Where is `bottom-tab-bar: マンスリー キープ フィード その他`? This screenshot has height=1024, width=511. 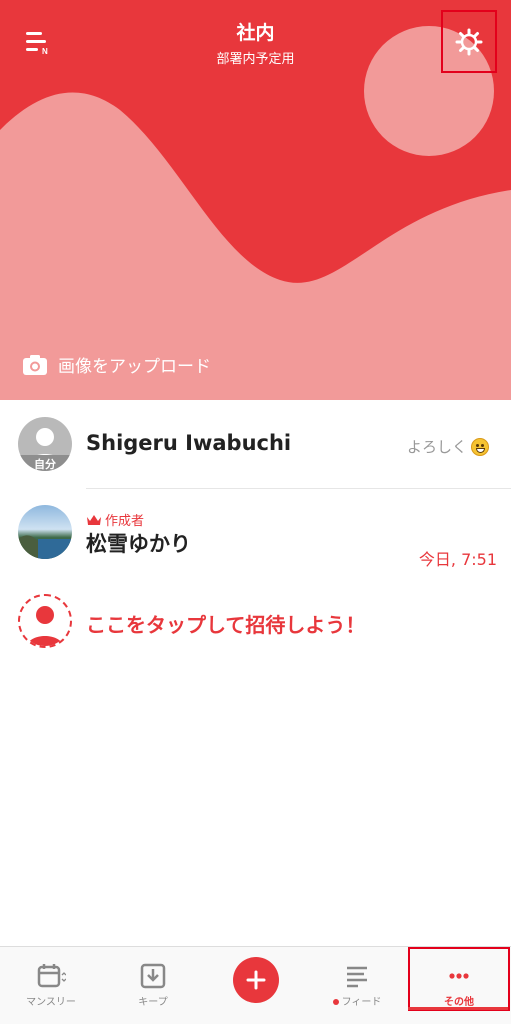 bottom-tab-bar: マンスリー キープ フィード その他 is located at coordinates (255, 985).